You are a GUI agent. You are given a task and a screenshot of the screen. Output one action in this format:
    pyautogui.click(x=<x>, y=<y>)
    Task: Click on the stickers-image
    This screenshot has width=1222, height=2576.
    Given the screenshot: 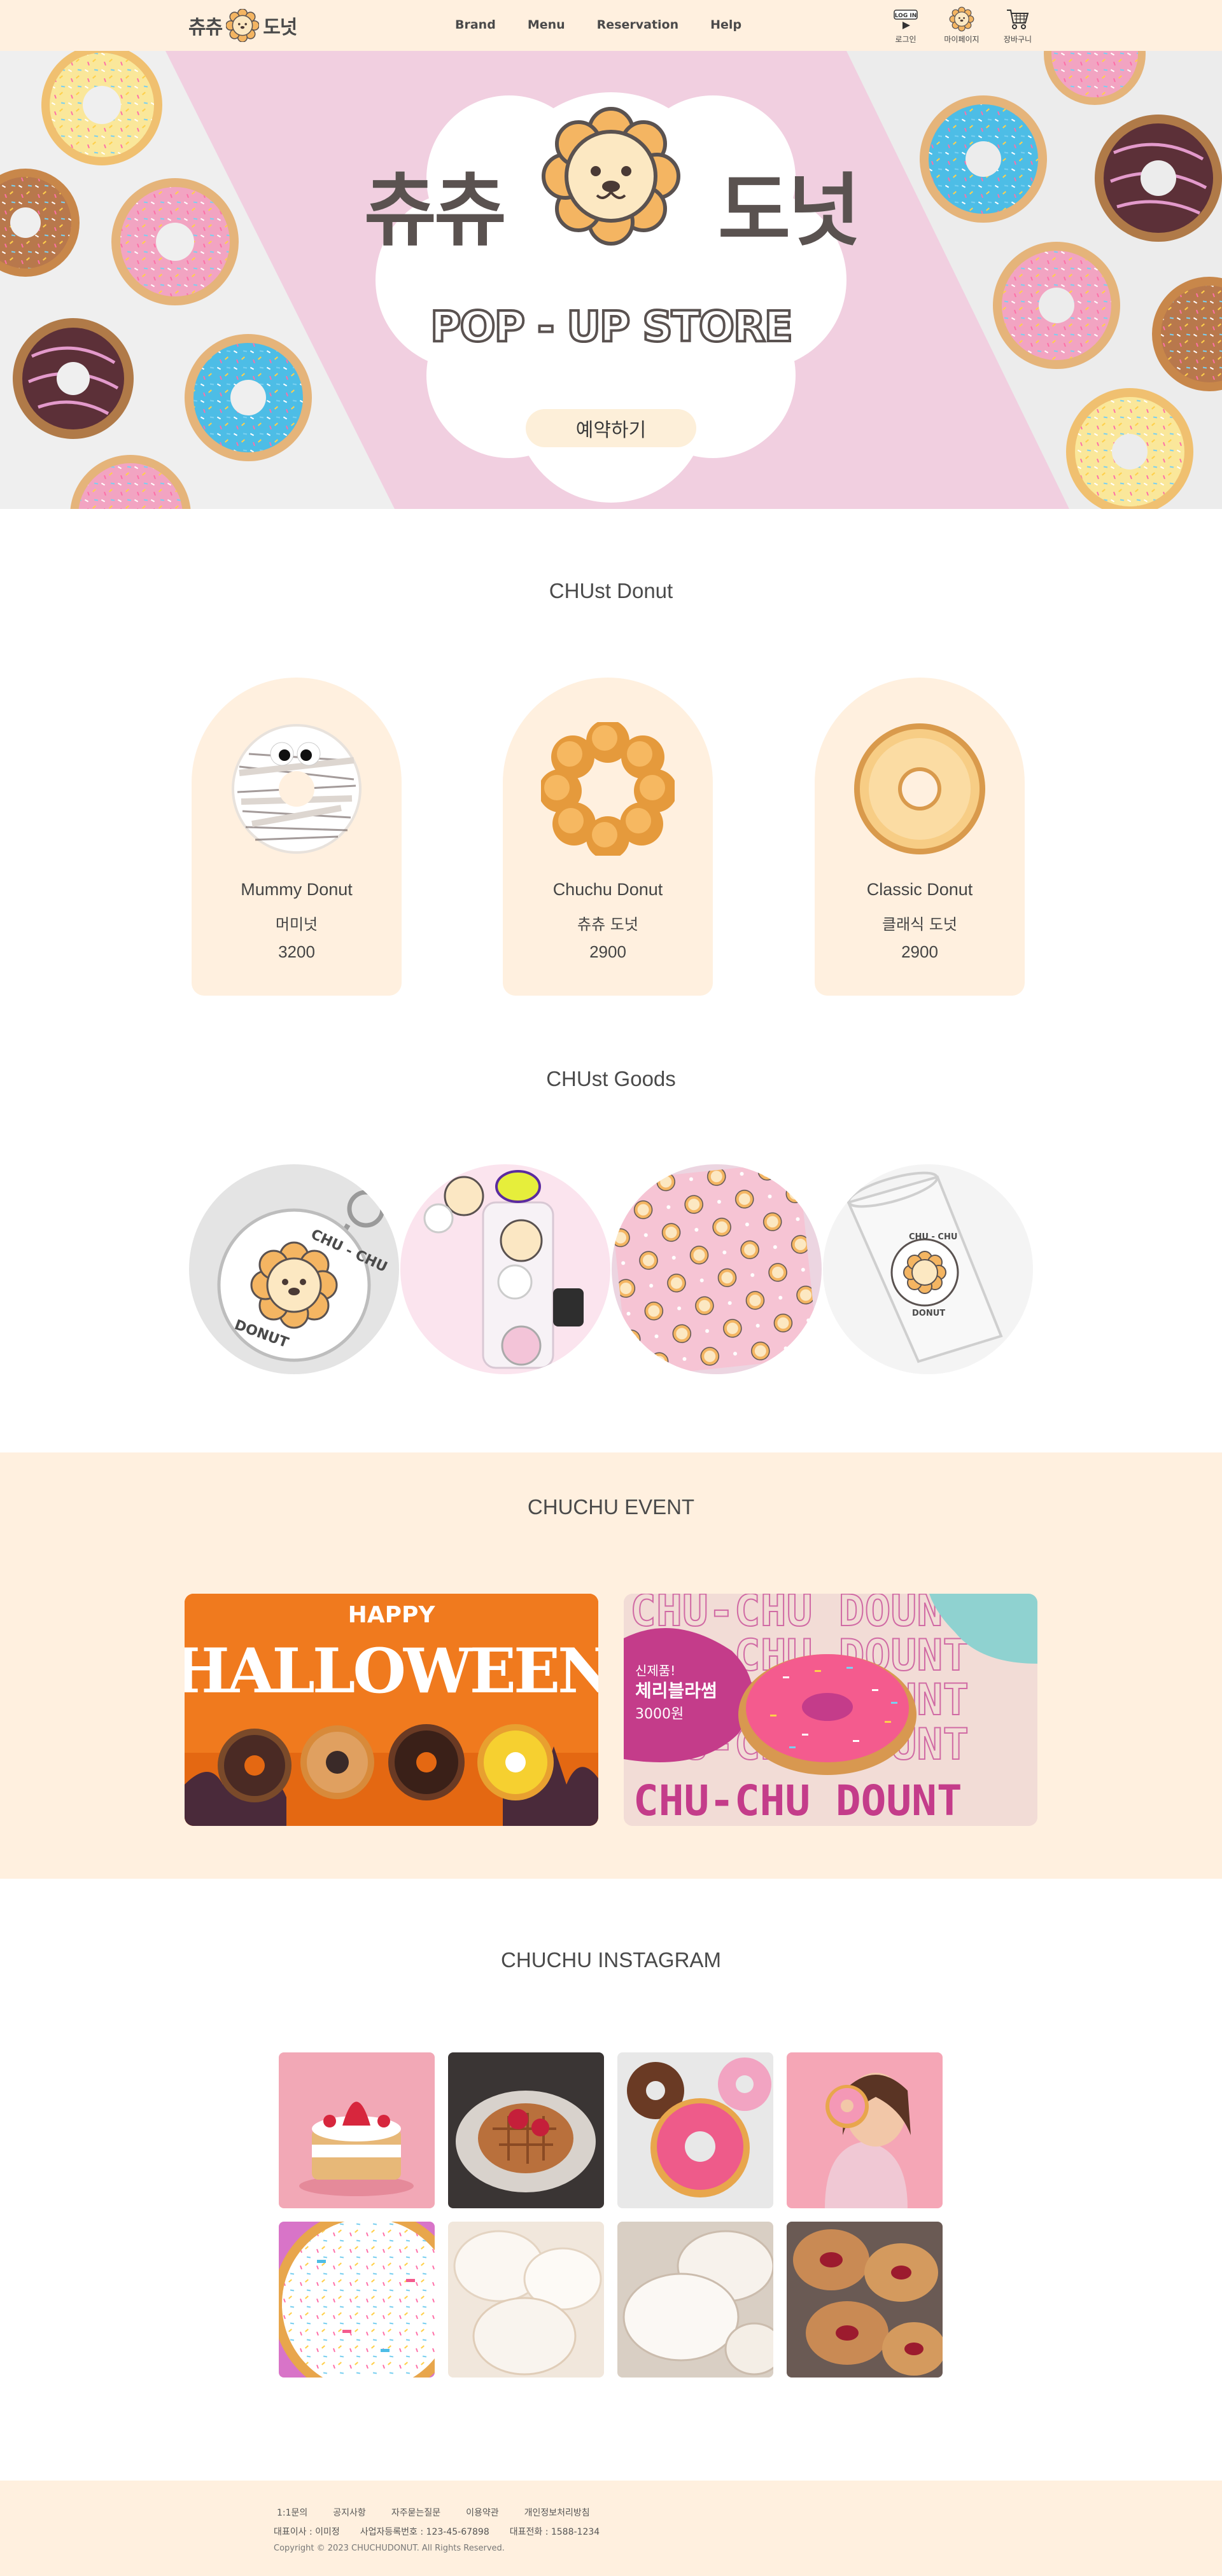 What is the action you would take?
    pyautogui.click(x=503, y=1269)
    